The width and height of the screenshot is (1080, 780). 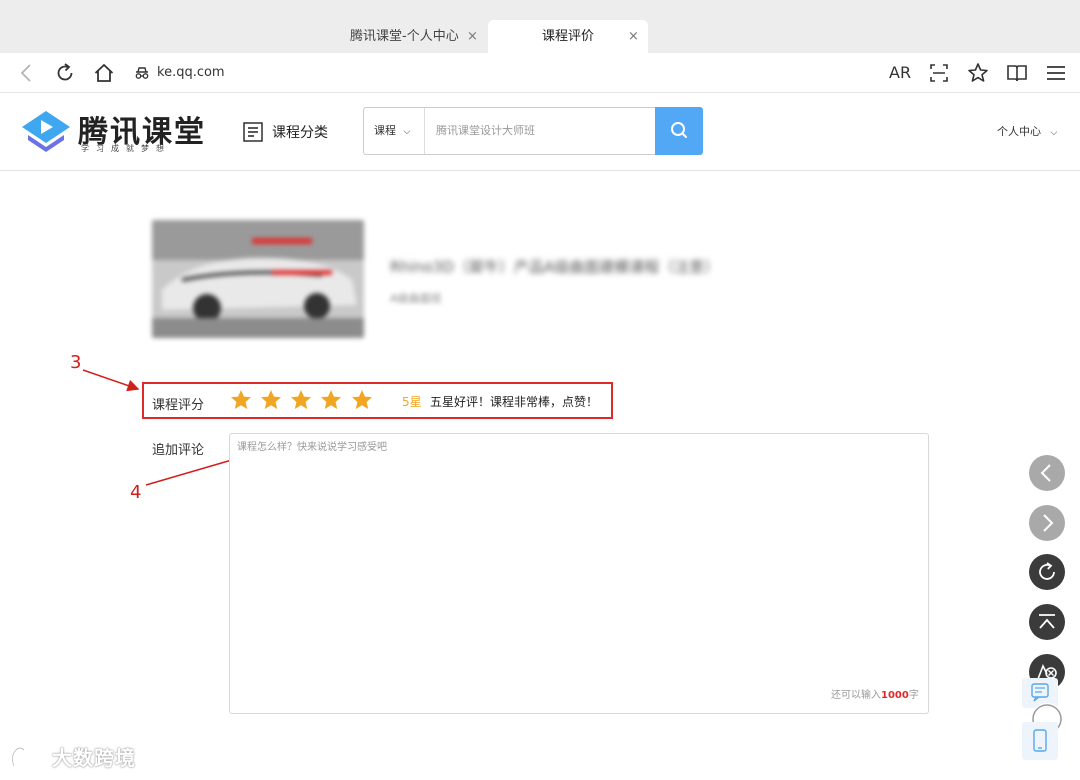 I want to click on site-header: 腾讯课堂 学习成就梦想 课程分类 课程 ⌵ 个人中心 ⌵, so click(x=540, y=132).